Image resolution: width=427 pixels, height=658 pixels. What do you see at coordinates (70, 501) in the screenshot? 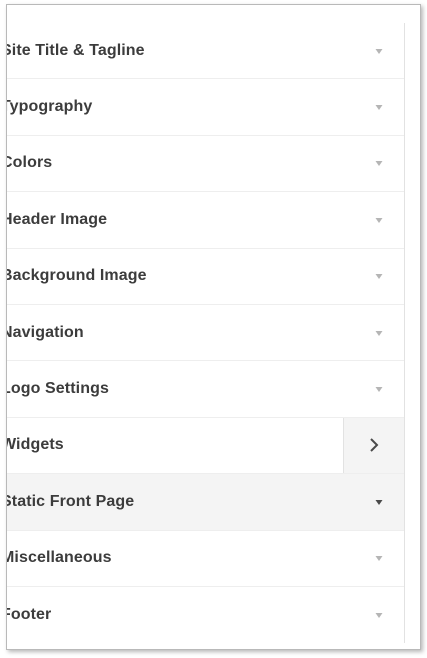
I see `section-label: Static Front Page` at bounding box center [70, 501].